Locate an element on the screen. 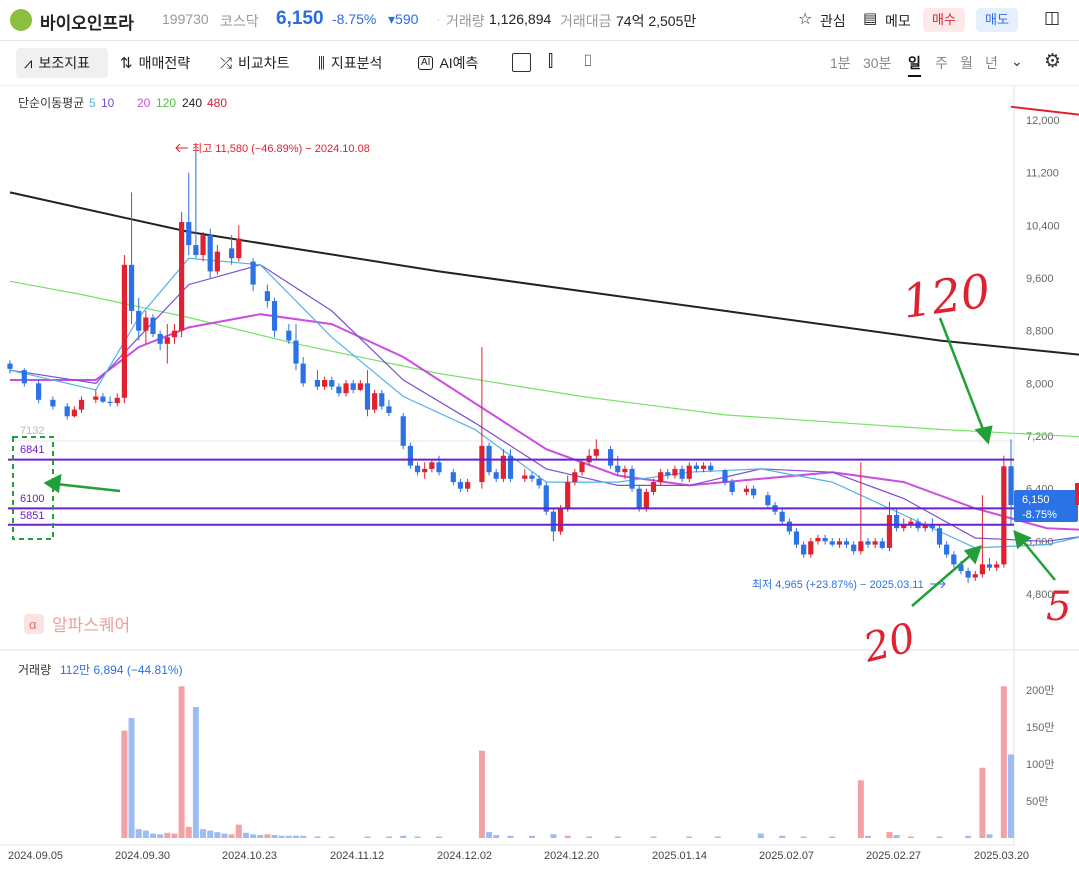 This screenshot has width=1079, height=874. low-marker-text: 최저 4,965 (+23.87%) − 2025.03.11 is located at coordinates (838, 584).